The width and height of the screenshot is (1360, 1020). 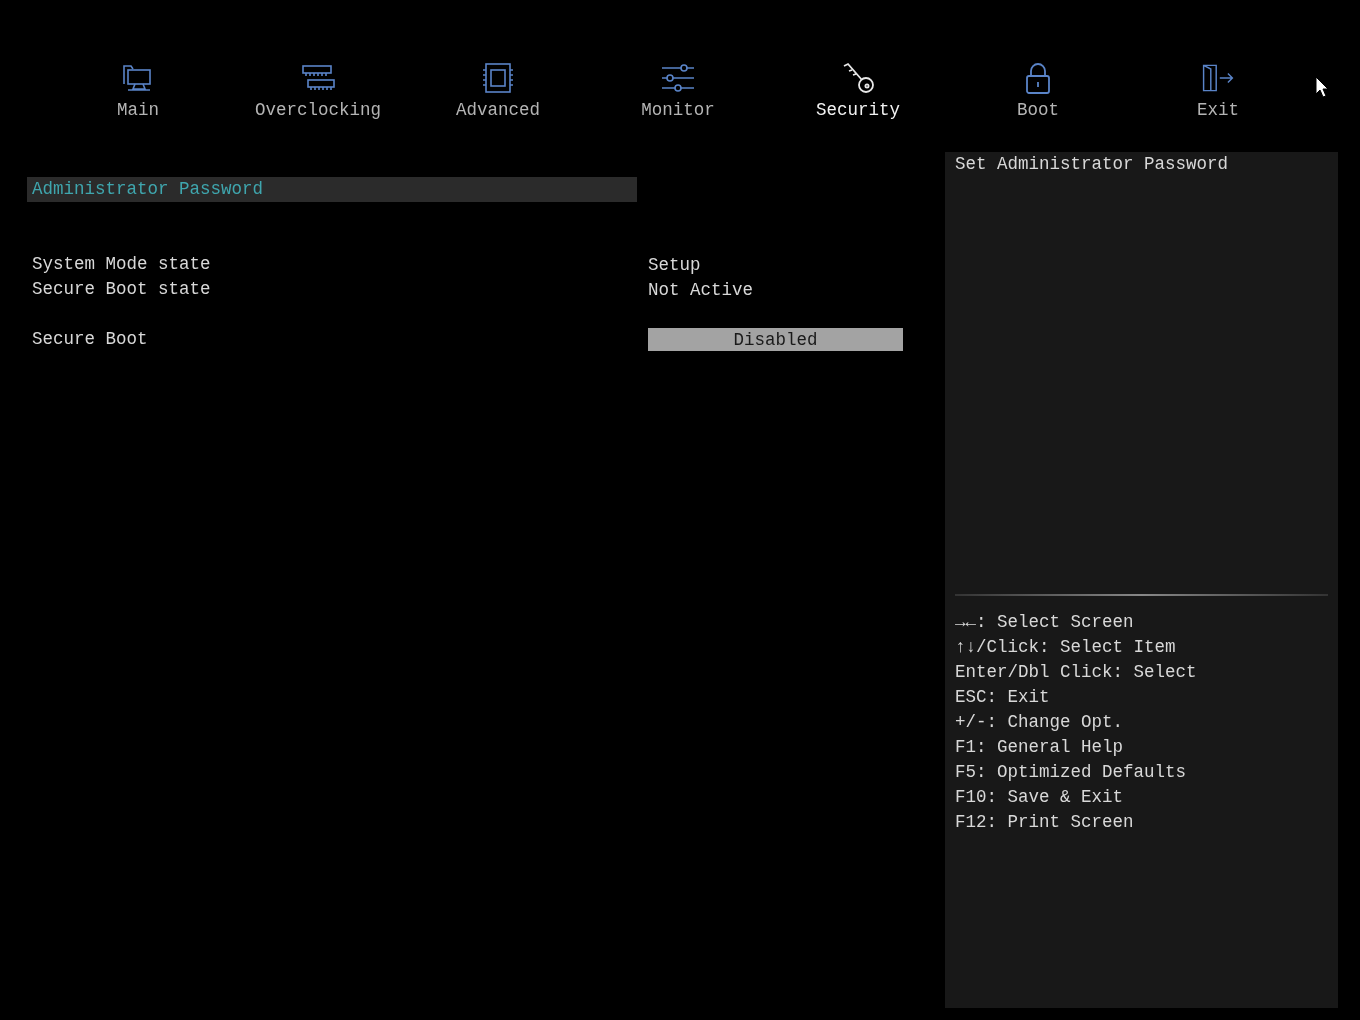 I want to click on key-hint: ESC: Exit, so click(x=1003, y=697).